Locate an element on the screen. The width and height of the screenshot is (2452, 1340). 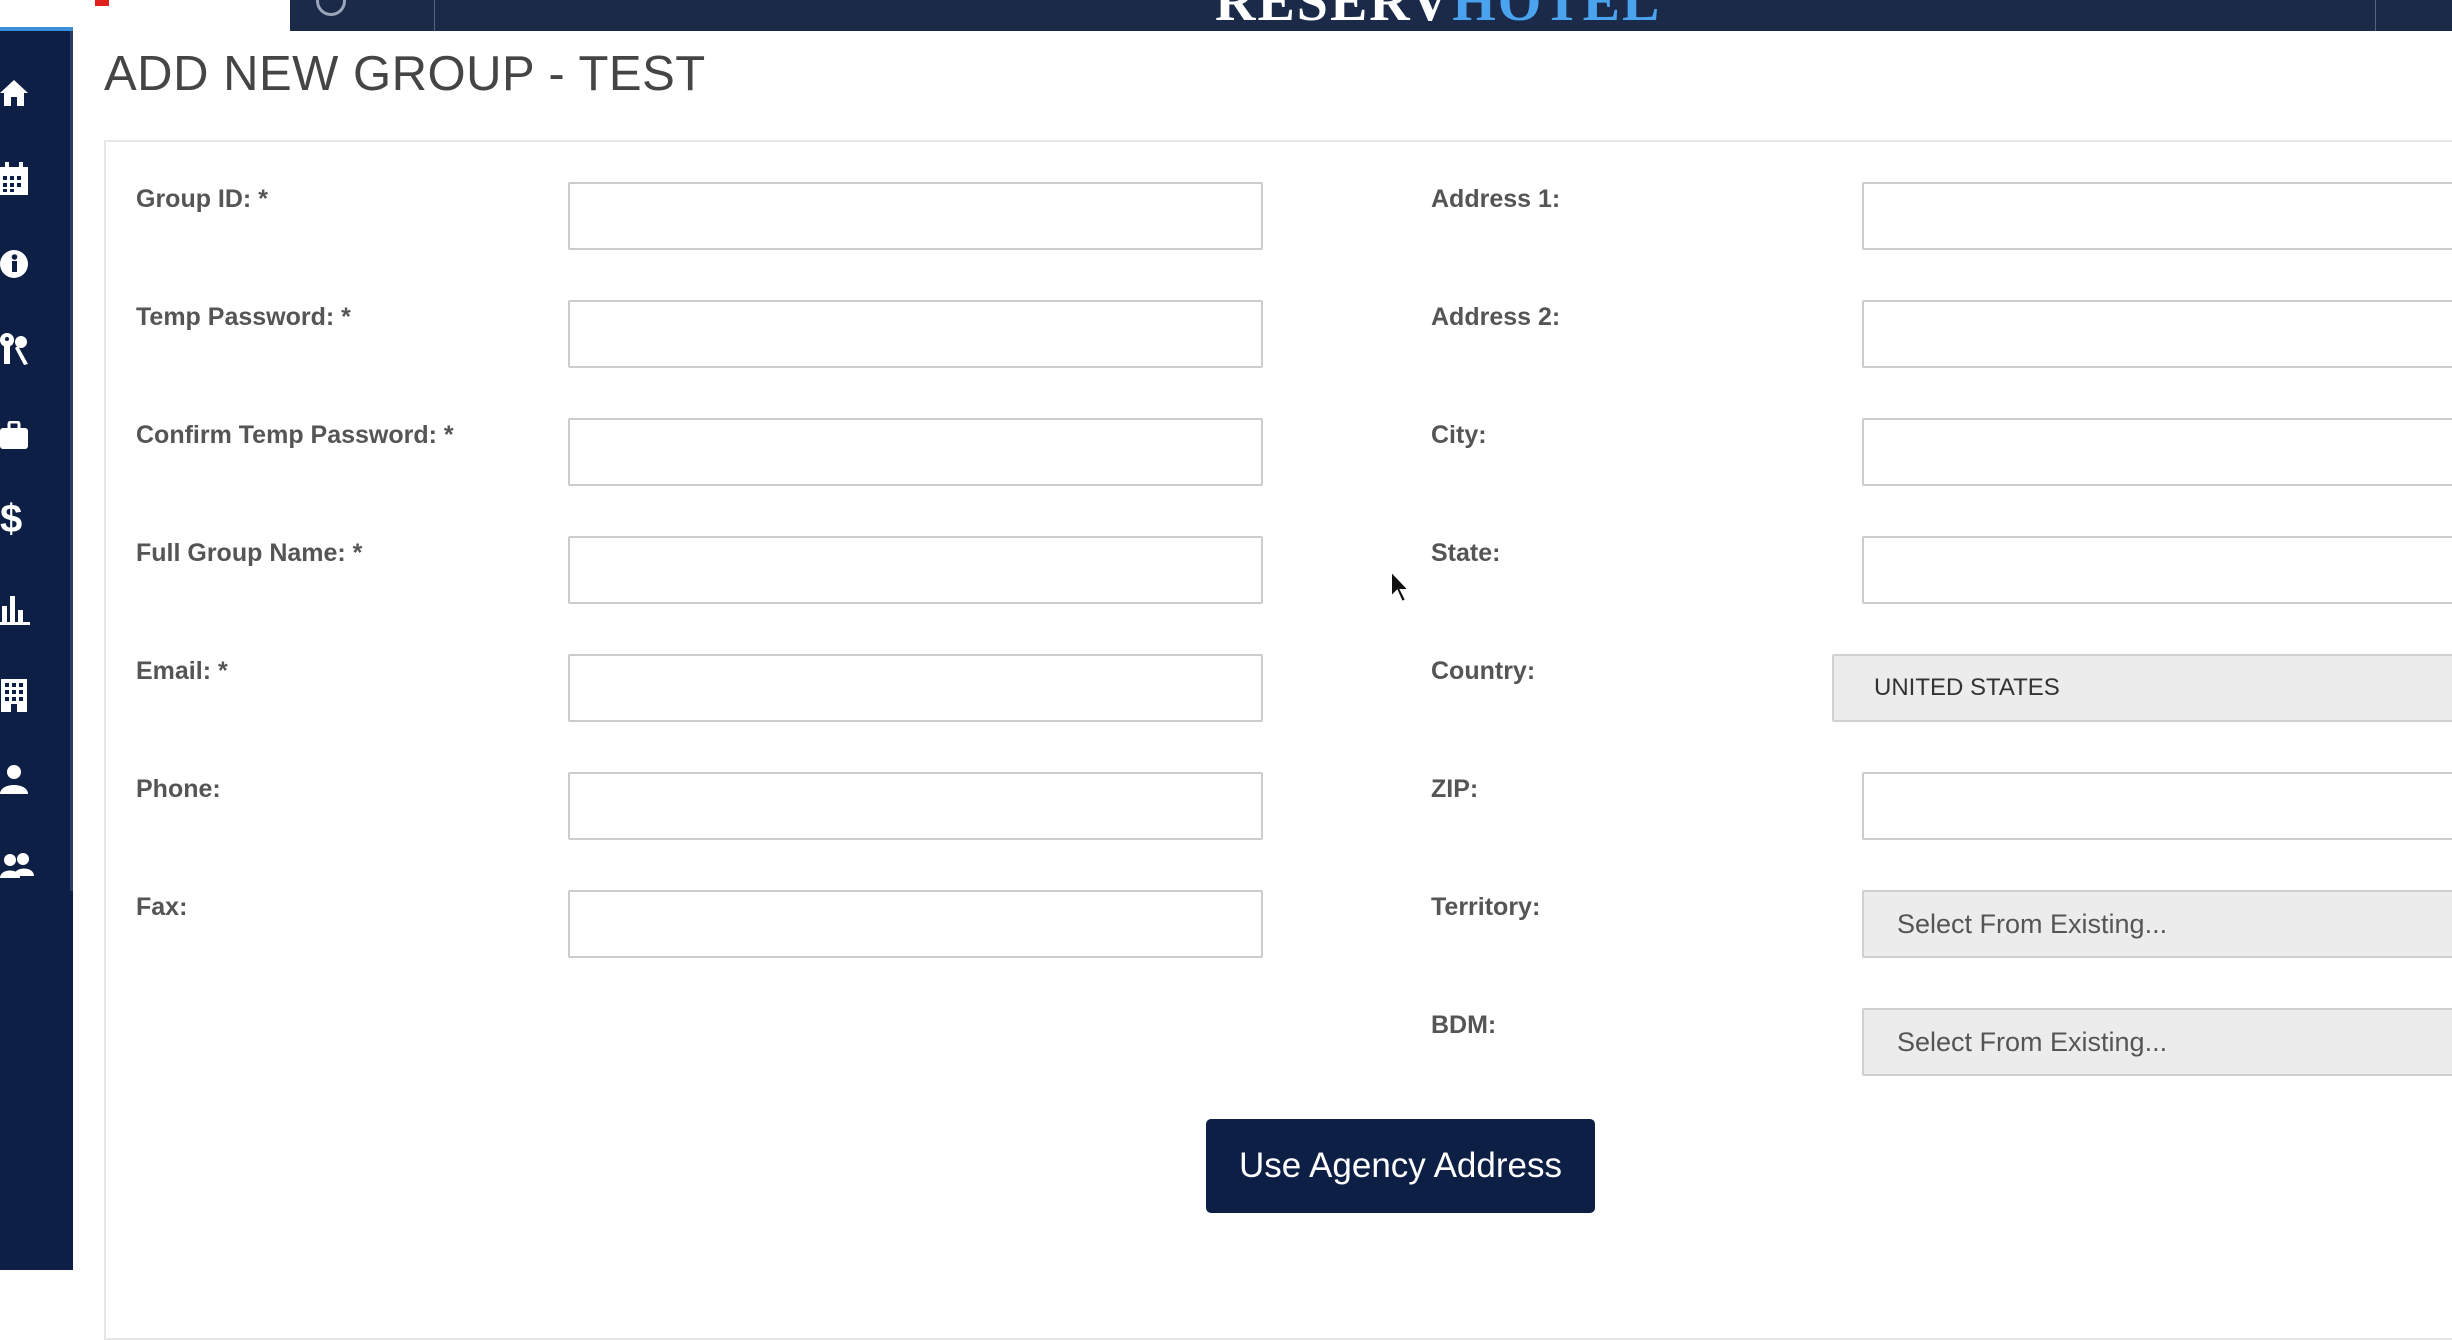
group-id-label: Group ID: * is located at coordinates (202, 199).